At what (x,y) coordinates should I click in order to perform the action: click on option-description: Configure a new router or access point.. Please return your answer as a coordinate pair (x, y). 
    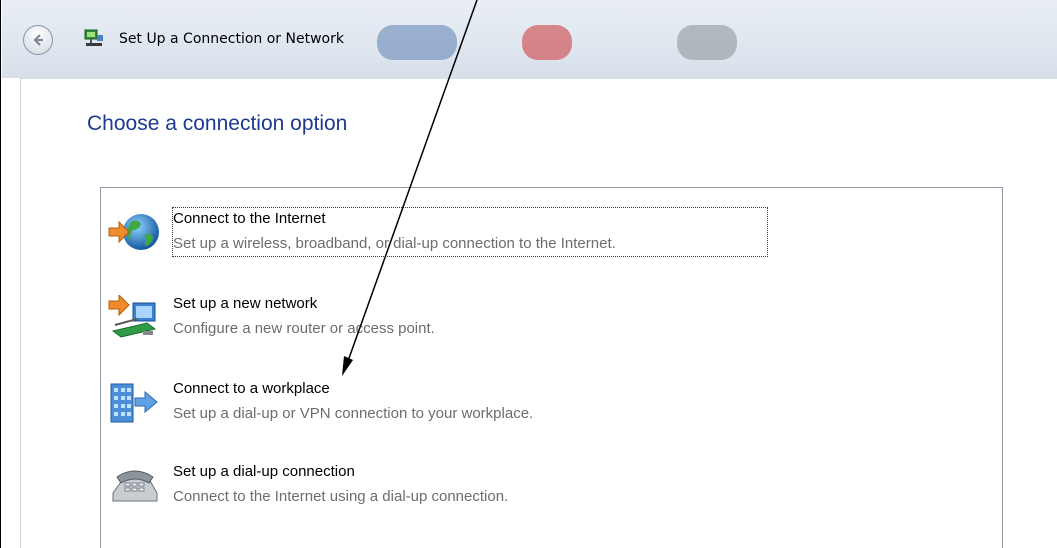
    Looking at the image, I should click on (304, 328).